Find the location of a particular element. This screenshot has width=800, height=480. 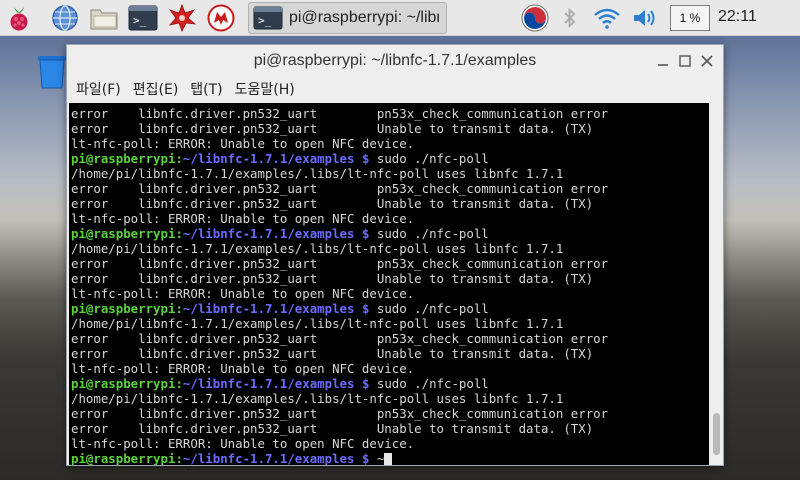

menu-help: 도움말(H) is located at coordinates (265, 89).